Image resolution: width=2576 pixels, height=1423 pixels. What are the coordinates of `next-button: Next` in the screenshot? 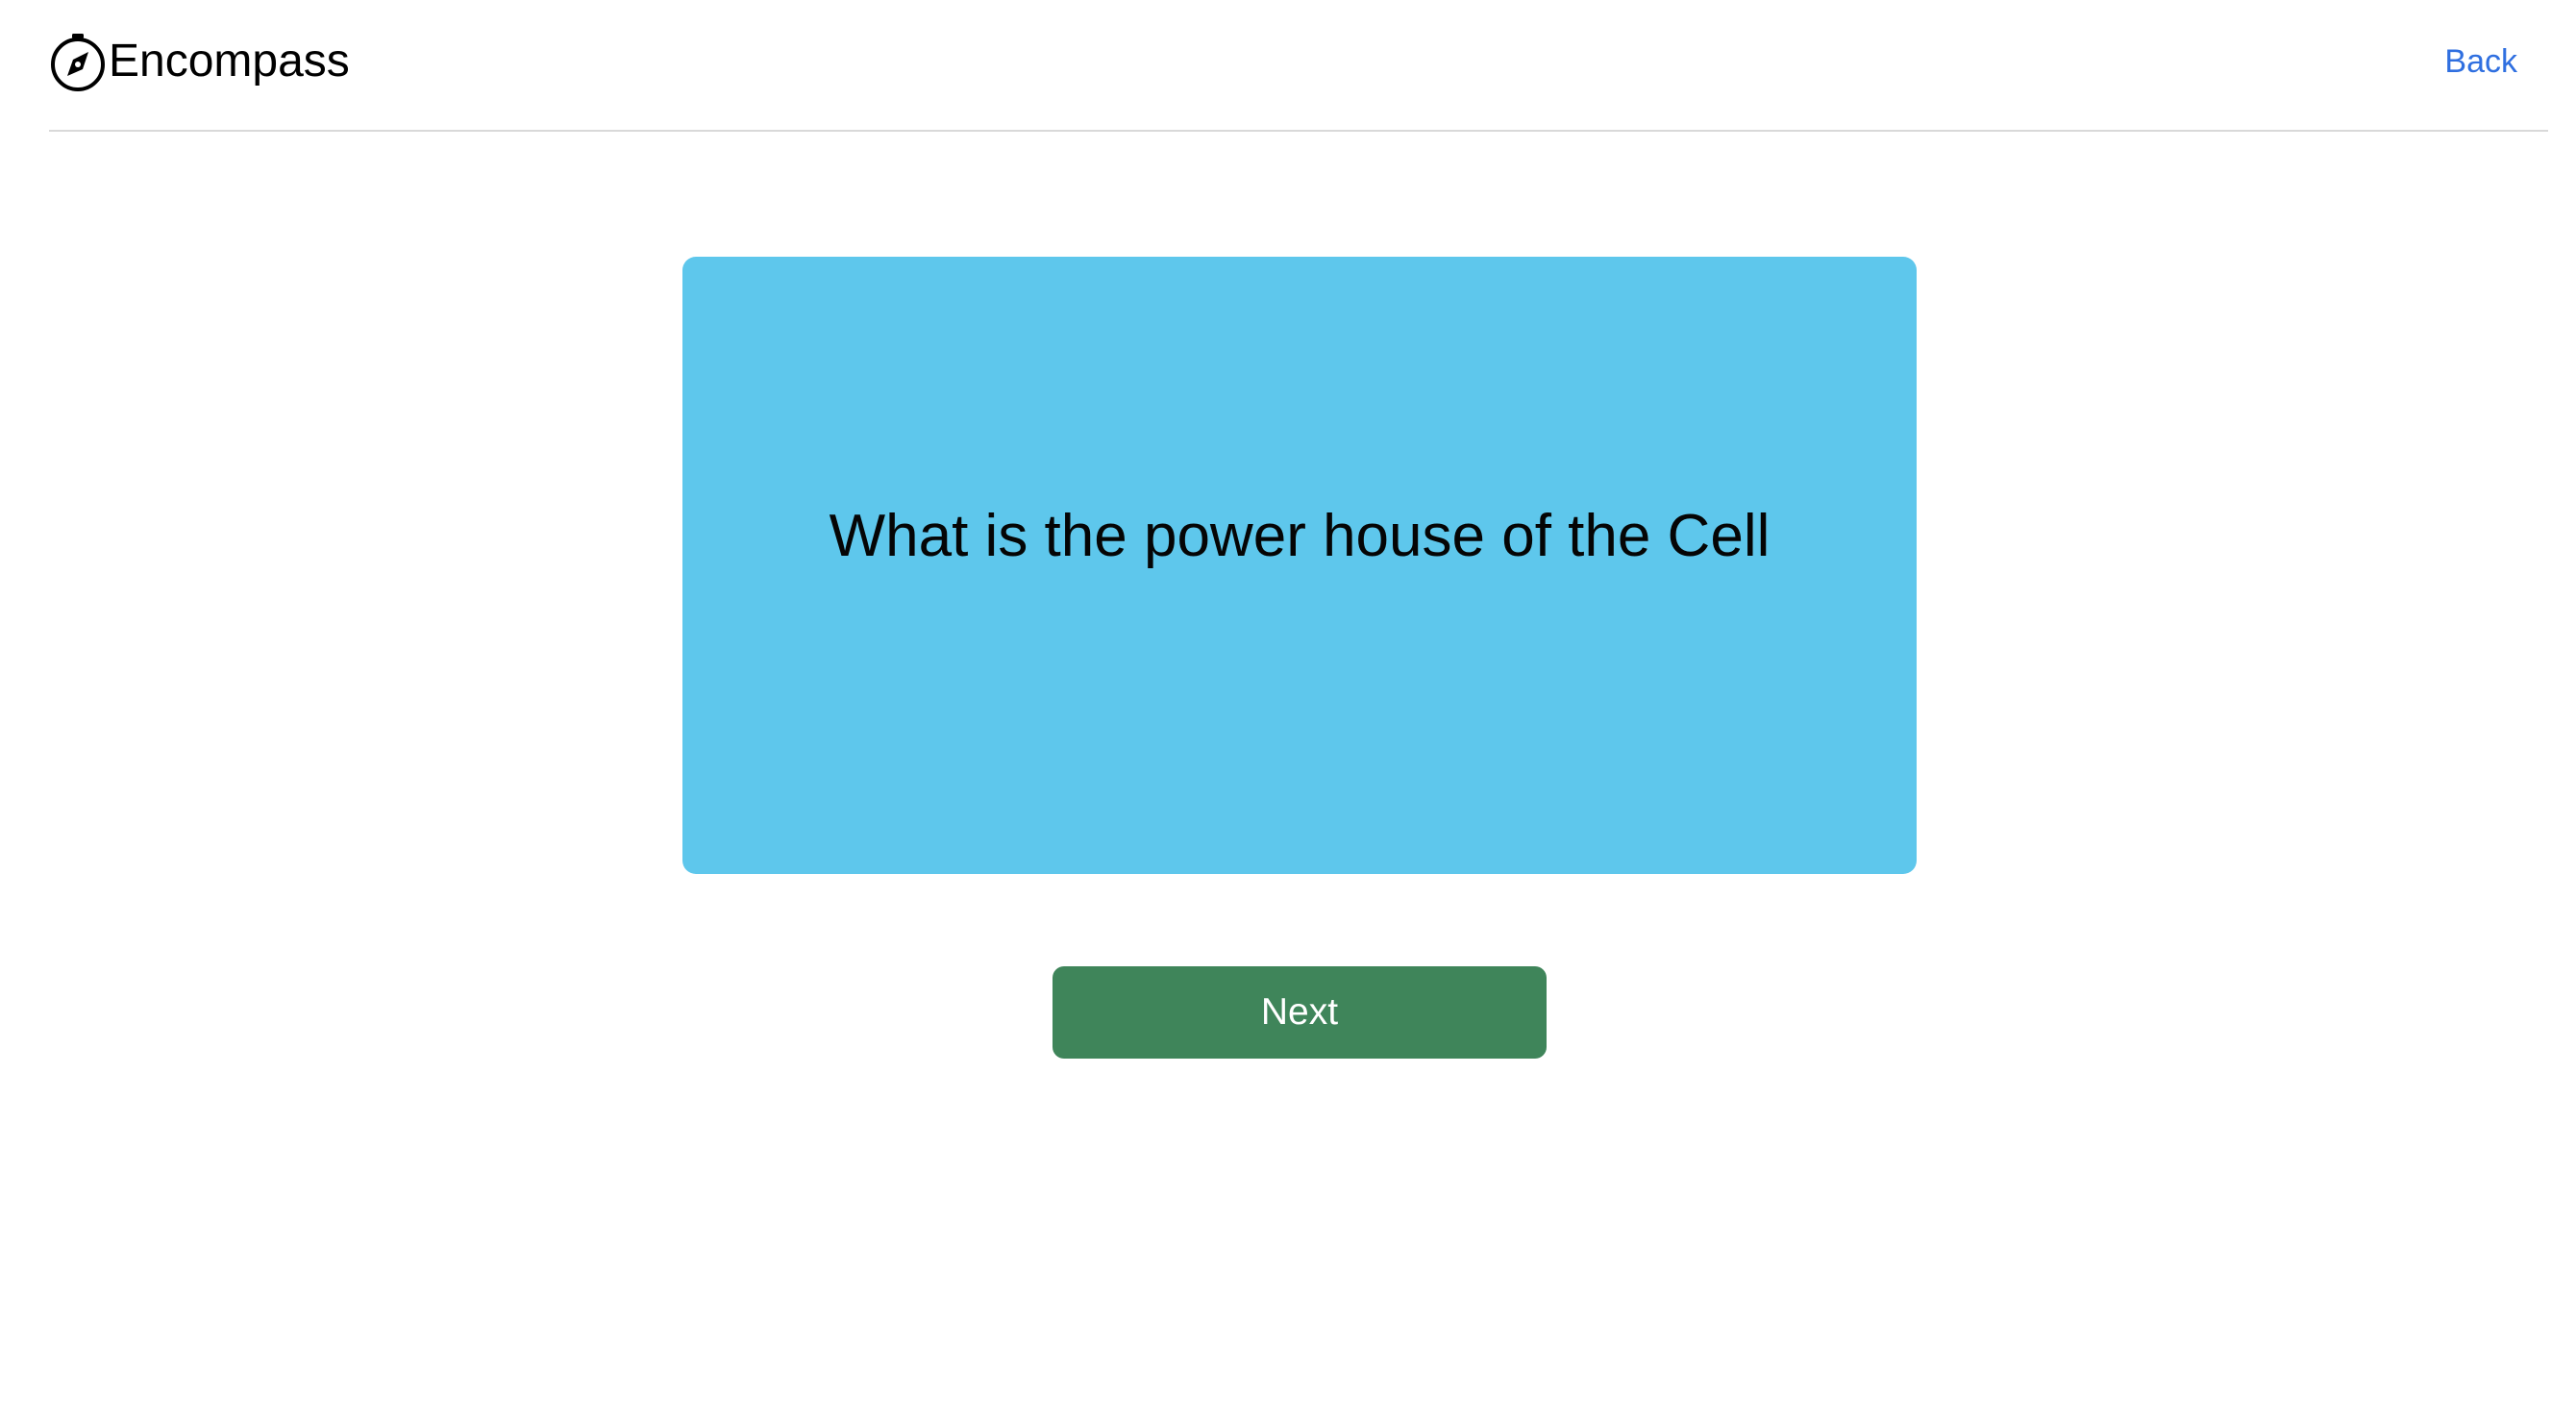 It's located at (1300, 1012).